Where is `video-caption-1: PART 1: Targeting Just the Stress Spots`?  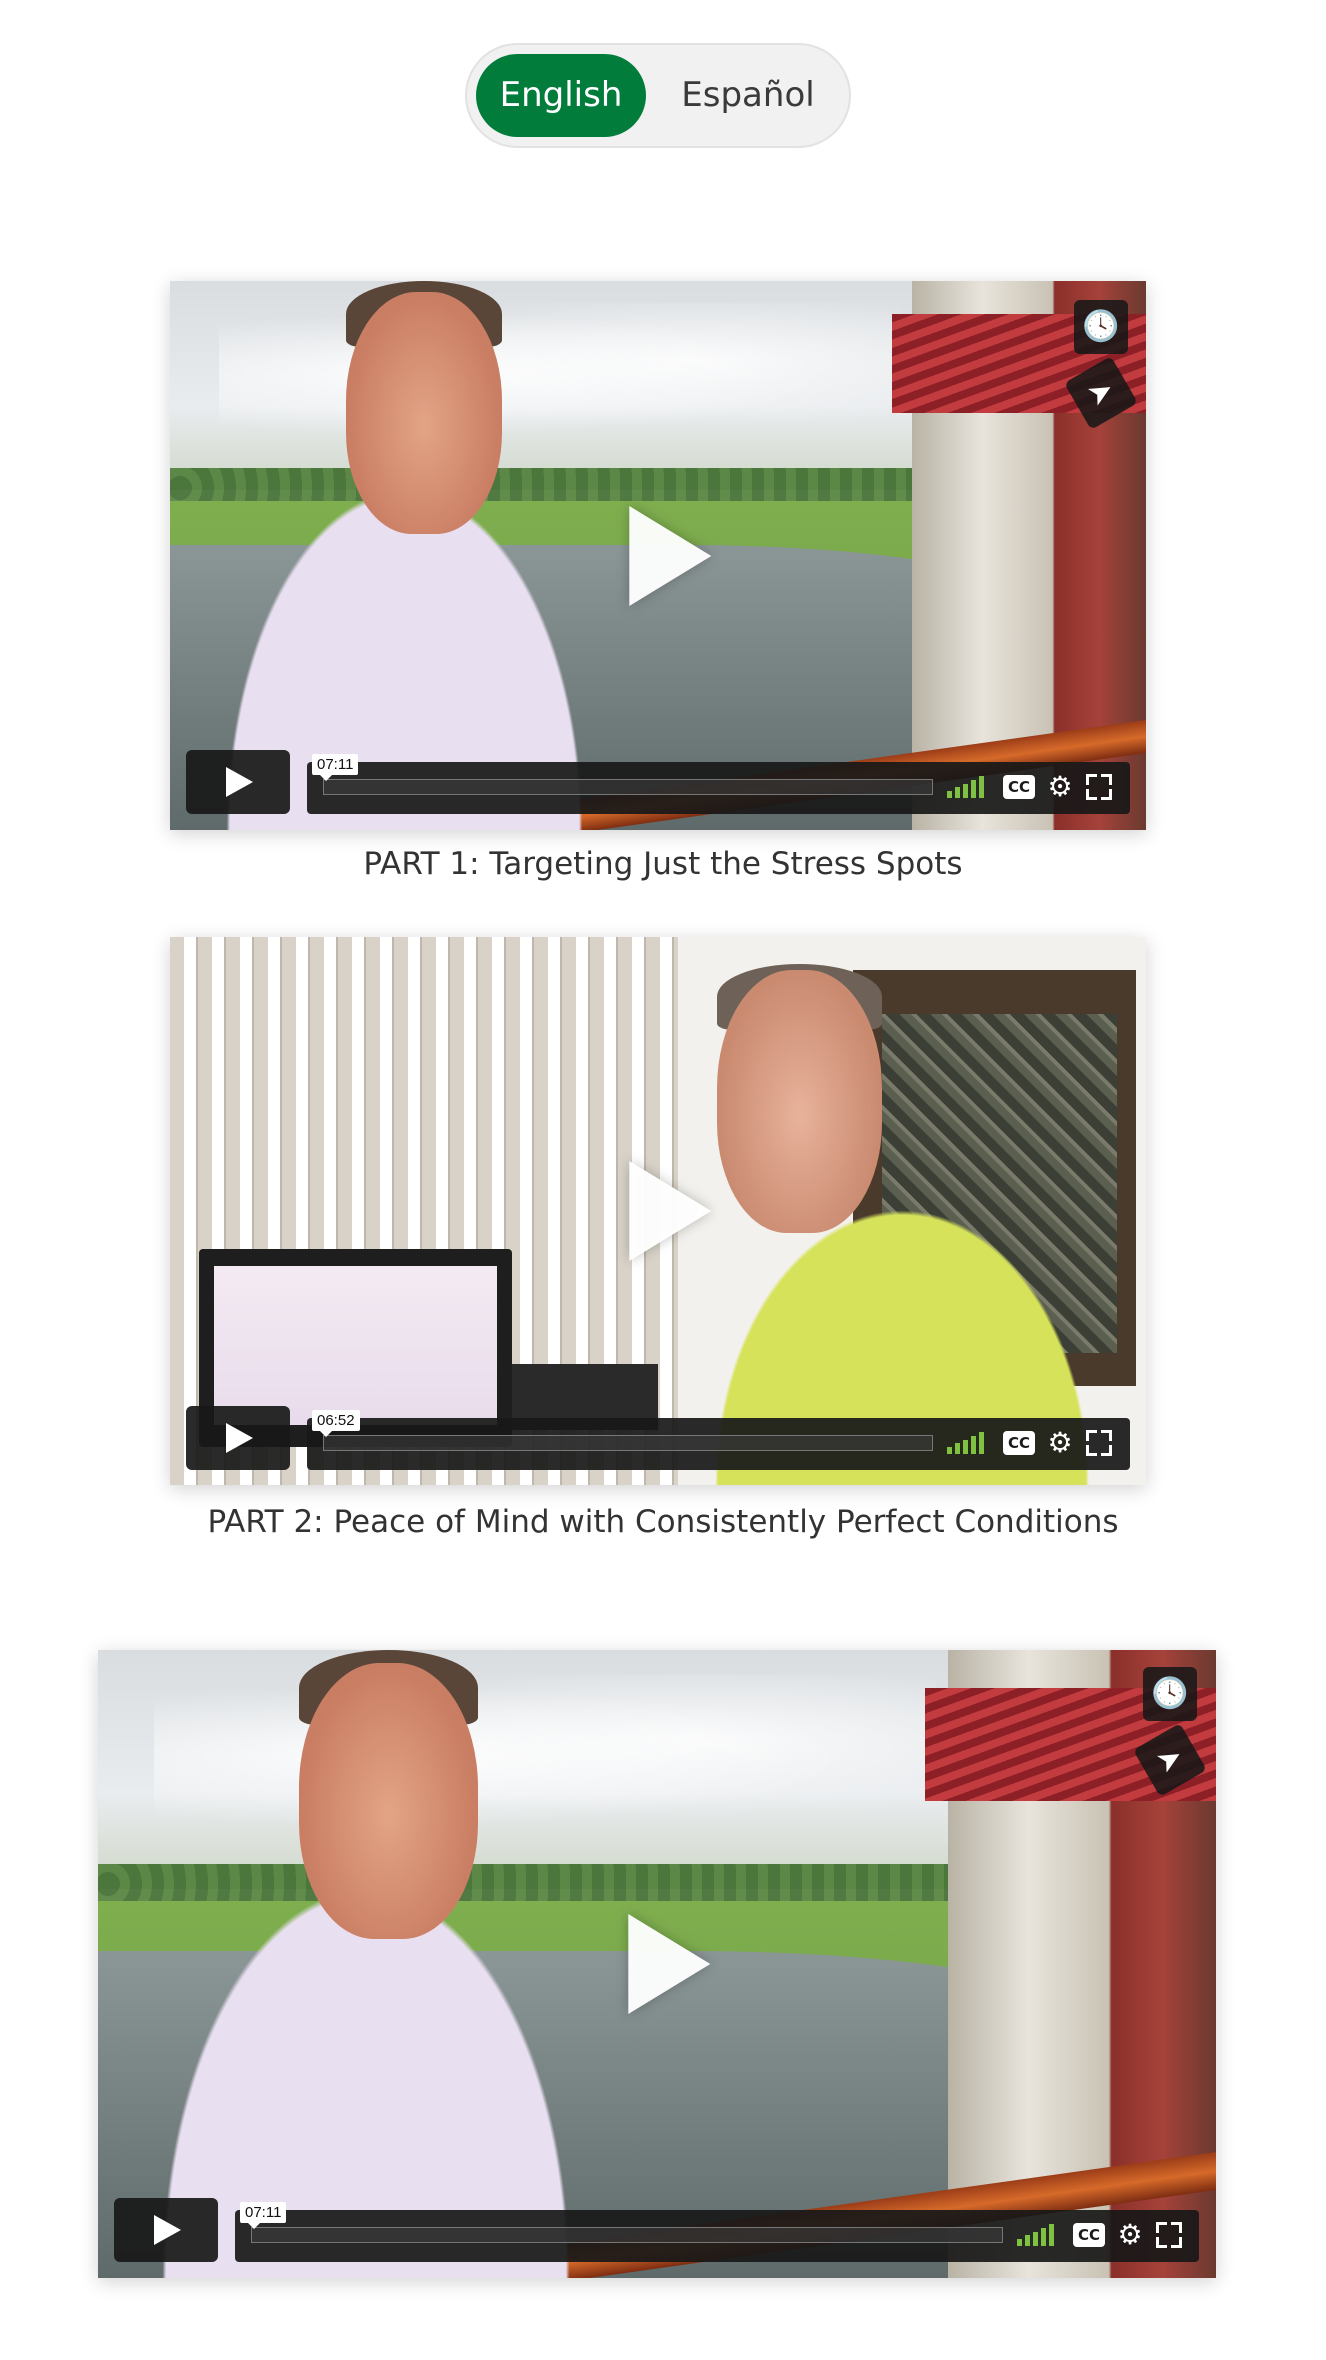
video-caption-1: PART 1: Targeting Just the Stress Spots is located at coordinates (663, 864).